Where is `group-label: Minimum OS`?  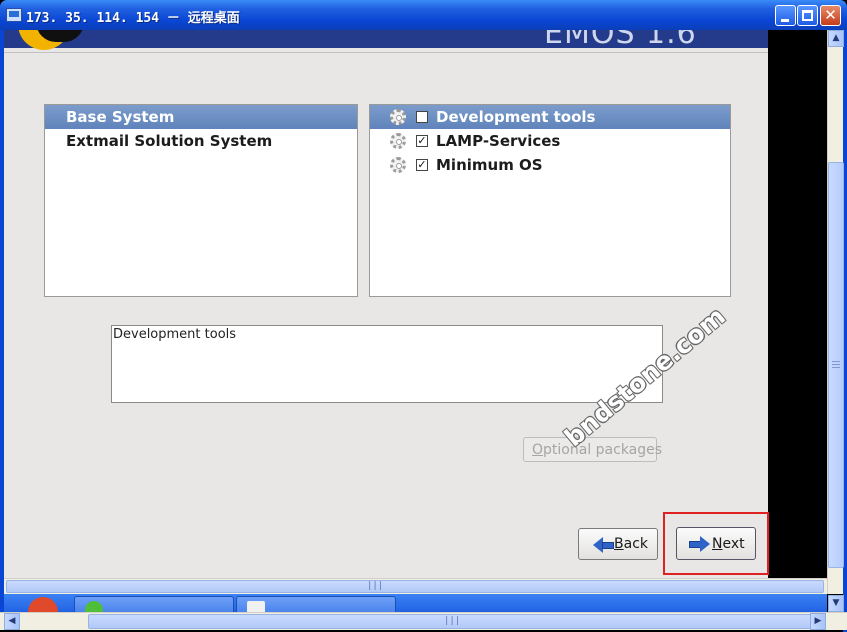 group-label: Minimum OS is located at coordinates (489, 165).